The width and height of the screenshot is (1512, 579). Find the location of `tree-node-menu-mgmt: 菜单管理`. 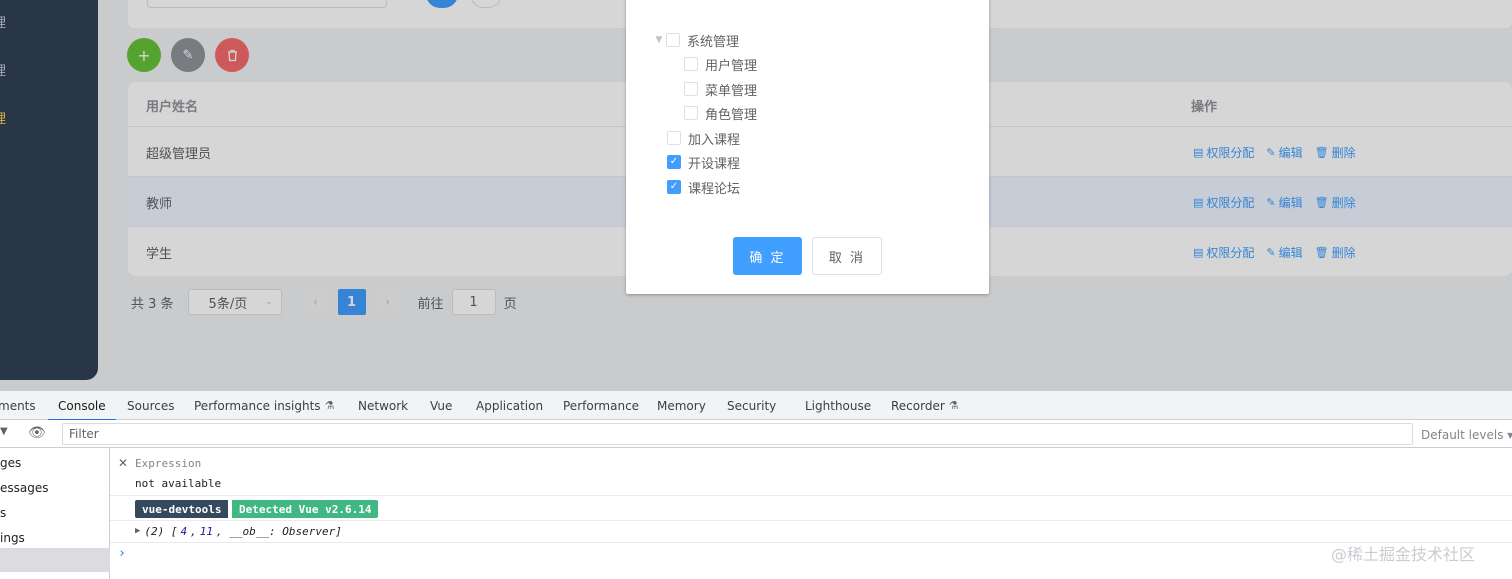

tree-node-menu-mgmt: 菜单管理 is located at coordinates (720, 89).